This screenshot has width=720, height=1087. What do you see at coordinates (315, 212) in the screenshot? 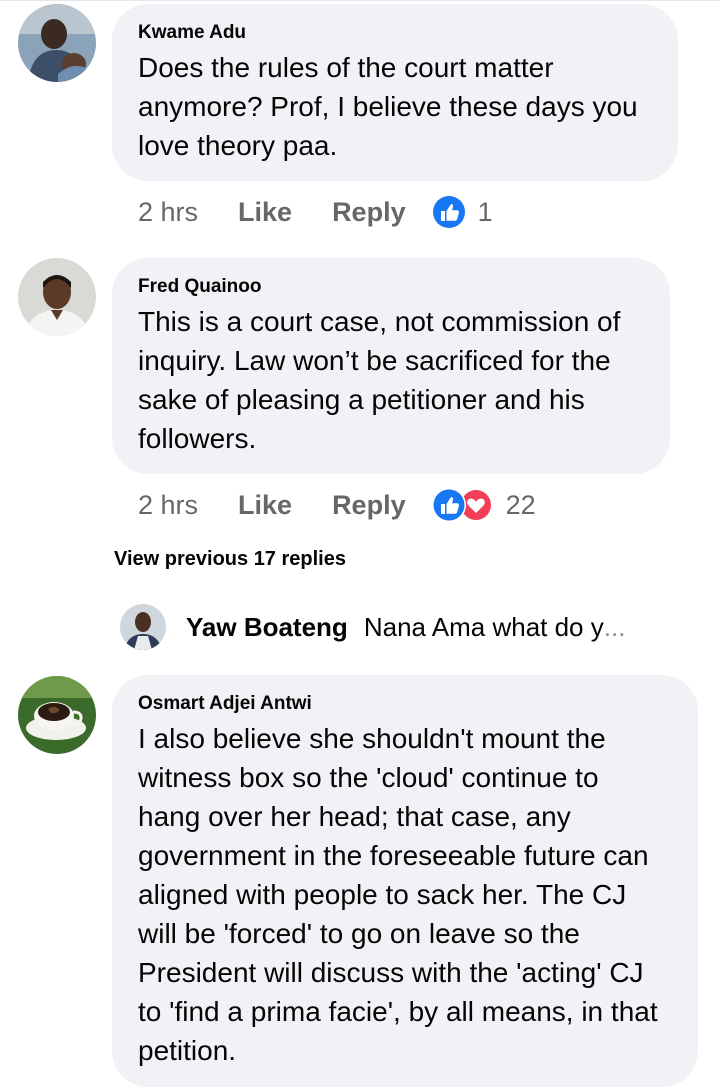
I see `comment-actions: 2 hrs Like Reply 1` at bounding box center [315, 212].